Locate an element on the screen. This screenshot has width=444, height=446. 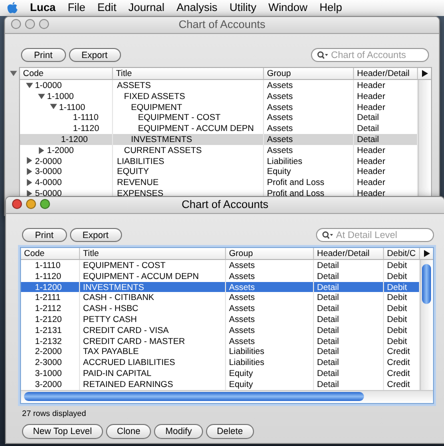
table-cell: 3-1000 is located at coordinates (48, 373).